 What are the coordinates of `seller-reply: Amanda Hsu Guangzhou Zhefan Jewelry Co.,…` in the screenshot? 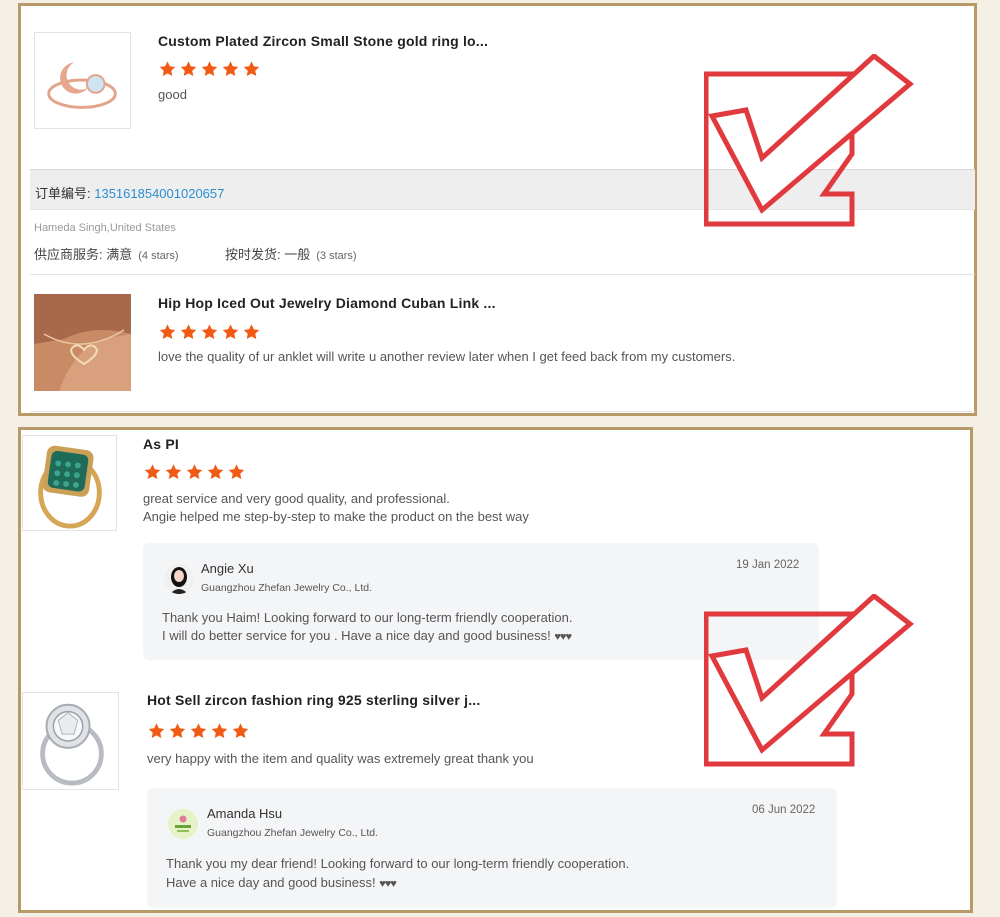 It's located at (492, 848).